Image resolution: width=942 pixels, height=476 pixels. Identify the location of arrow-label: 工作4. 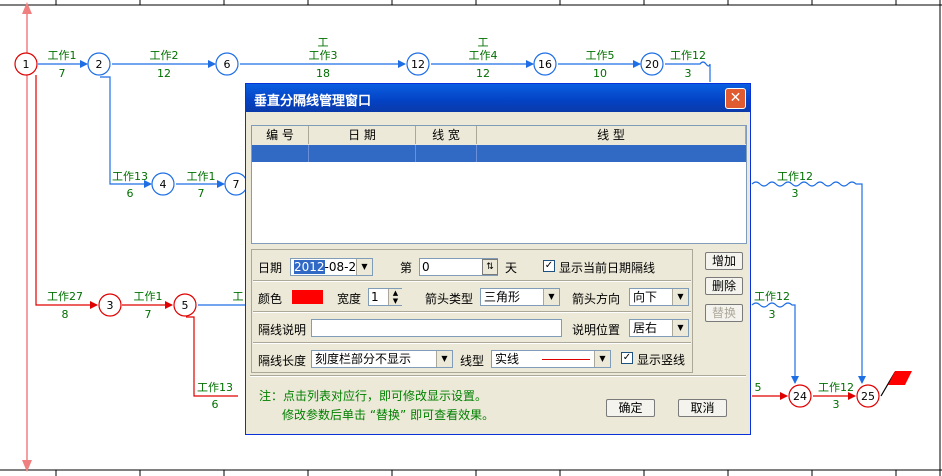
(483, 55).